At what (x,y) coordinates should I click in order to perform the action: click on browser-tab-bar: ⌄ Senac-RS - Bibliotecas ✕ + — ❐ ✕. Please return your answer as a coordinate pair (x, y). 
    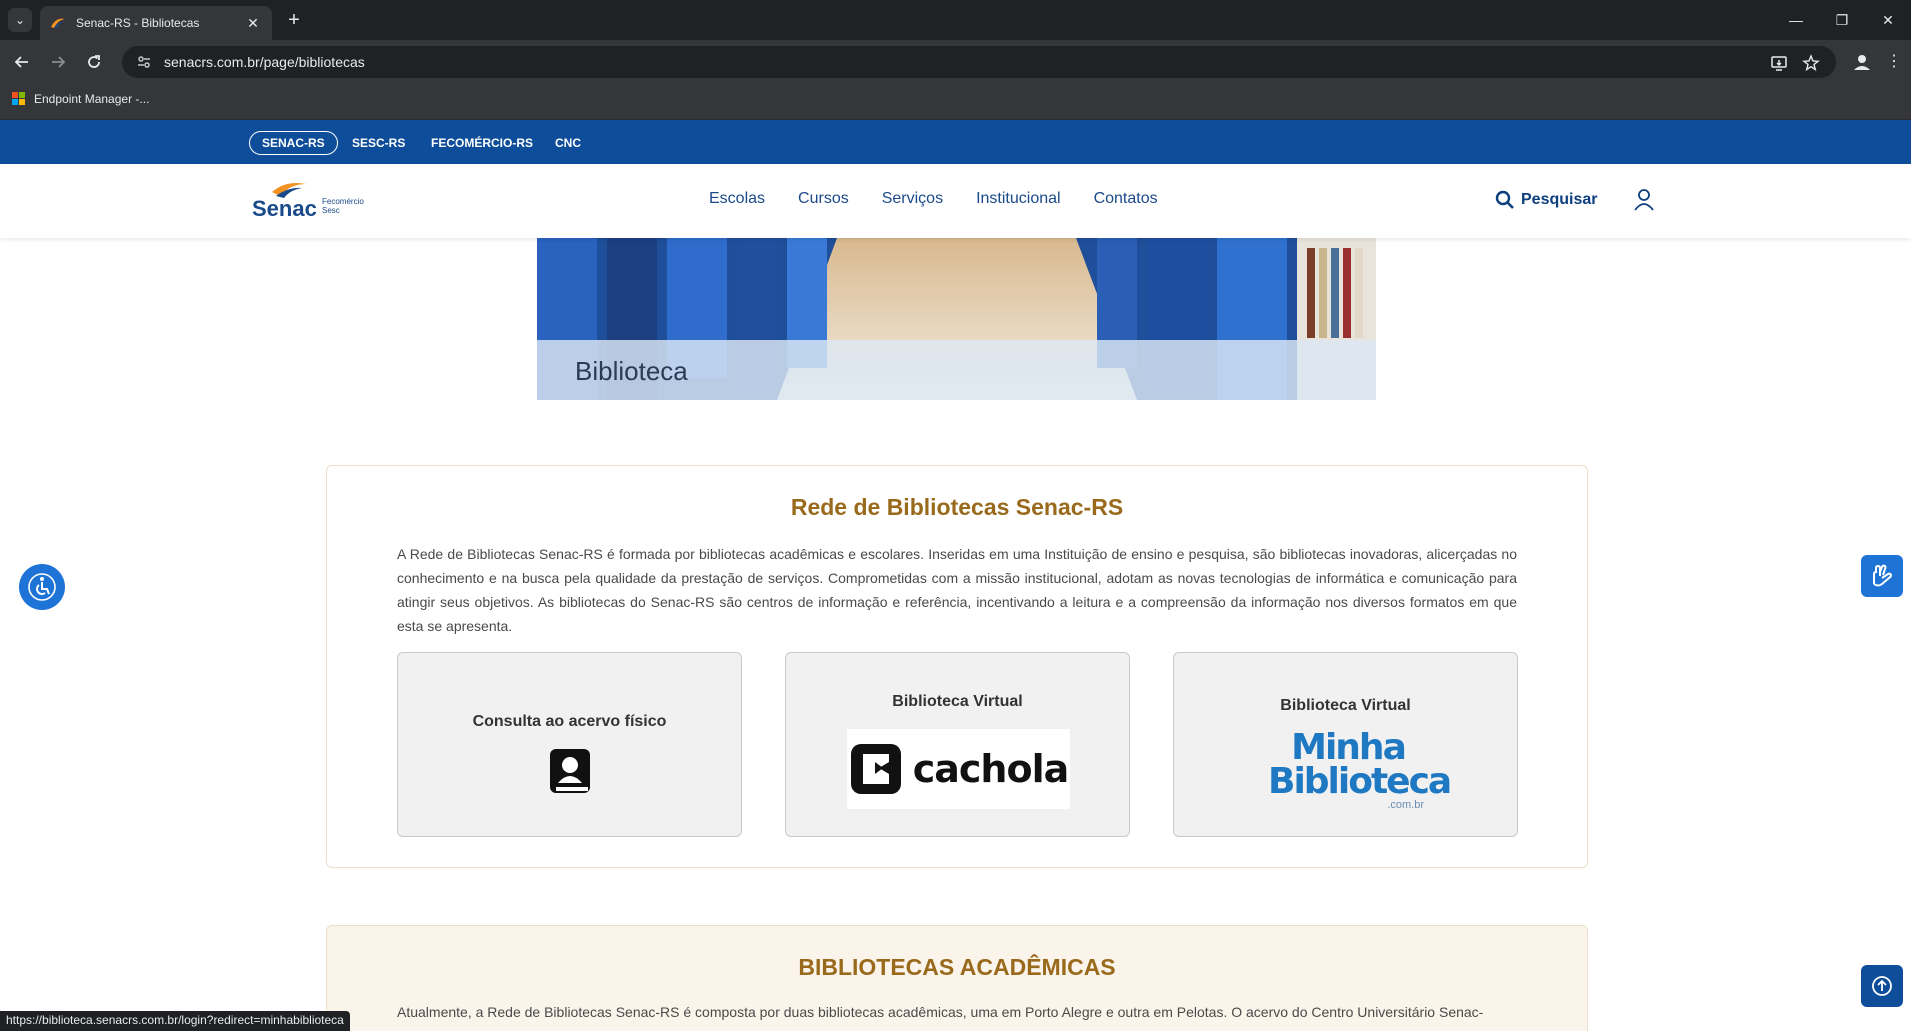
    Looking at the image, I should click on (955, 20).